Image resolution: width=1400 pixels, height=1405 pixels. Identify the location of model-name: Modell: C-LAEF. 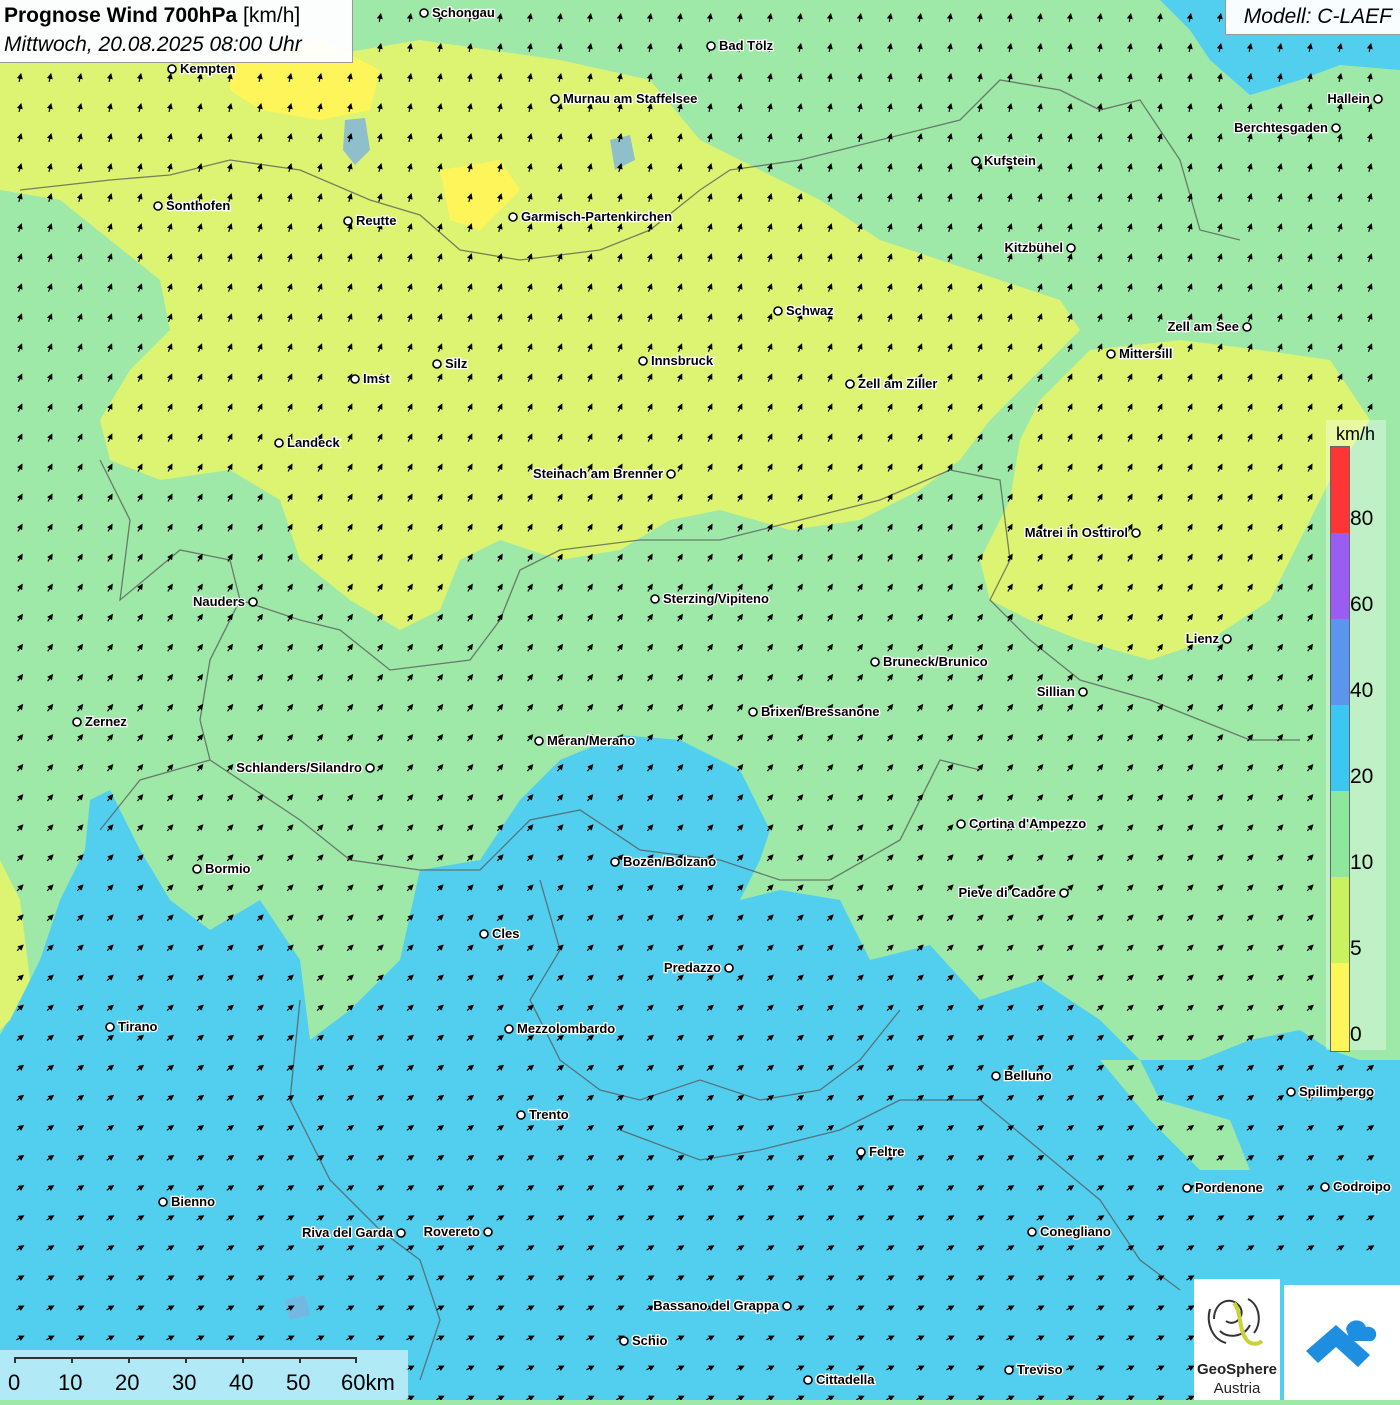
(1317, 16).